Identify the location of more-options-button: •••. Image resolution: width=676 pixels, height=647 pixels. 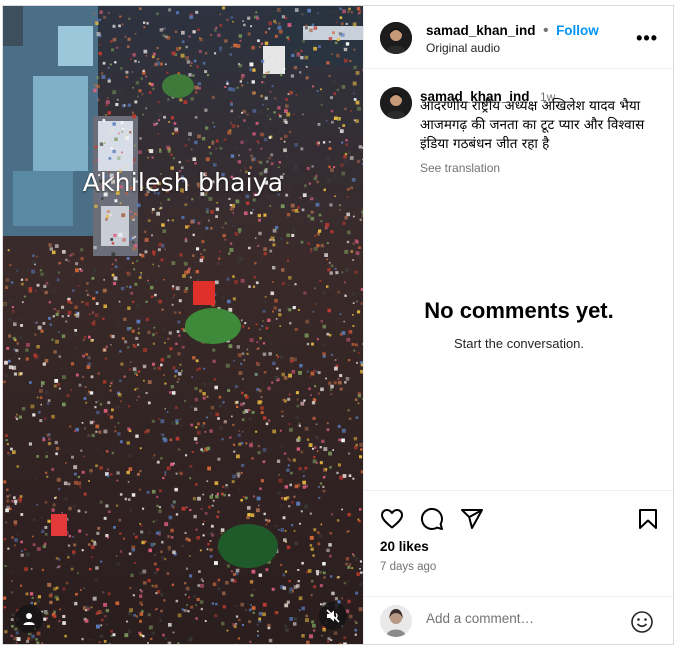
(647, 38).